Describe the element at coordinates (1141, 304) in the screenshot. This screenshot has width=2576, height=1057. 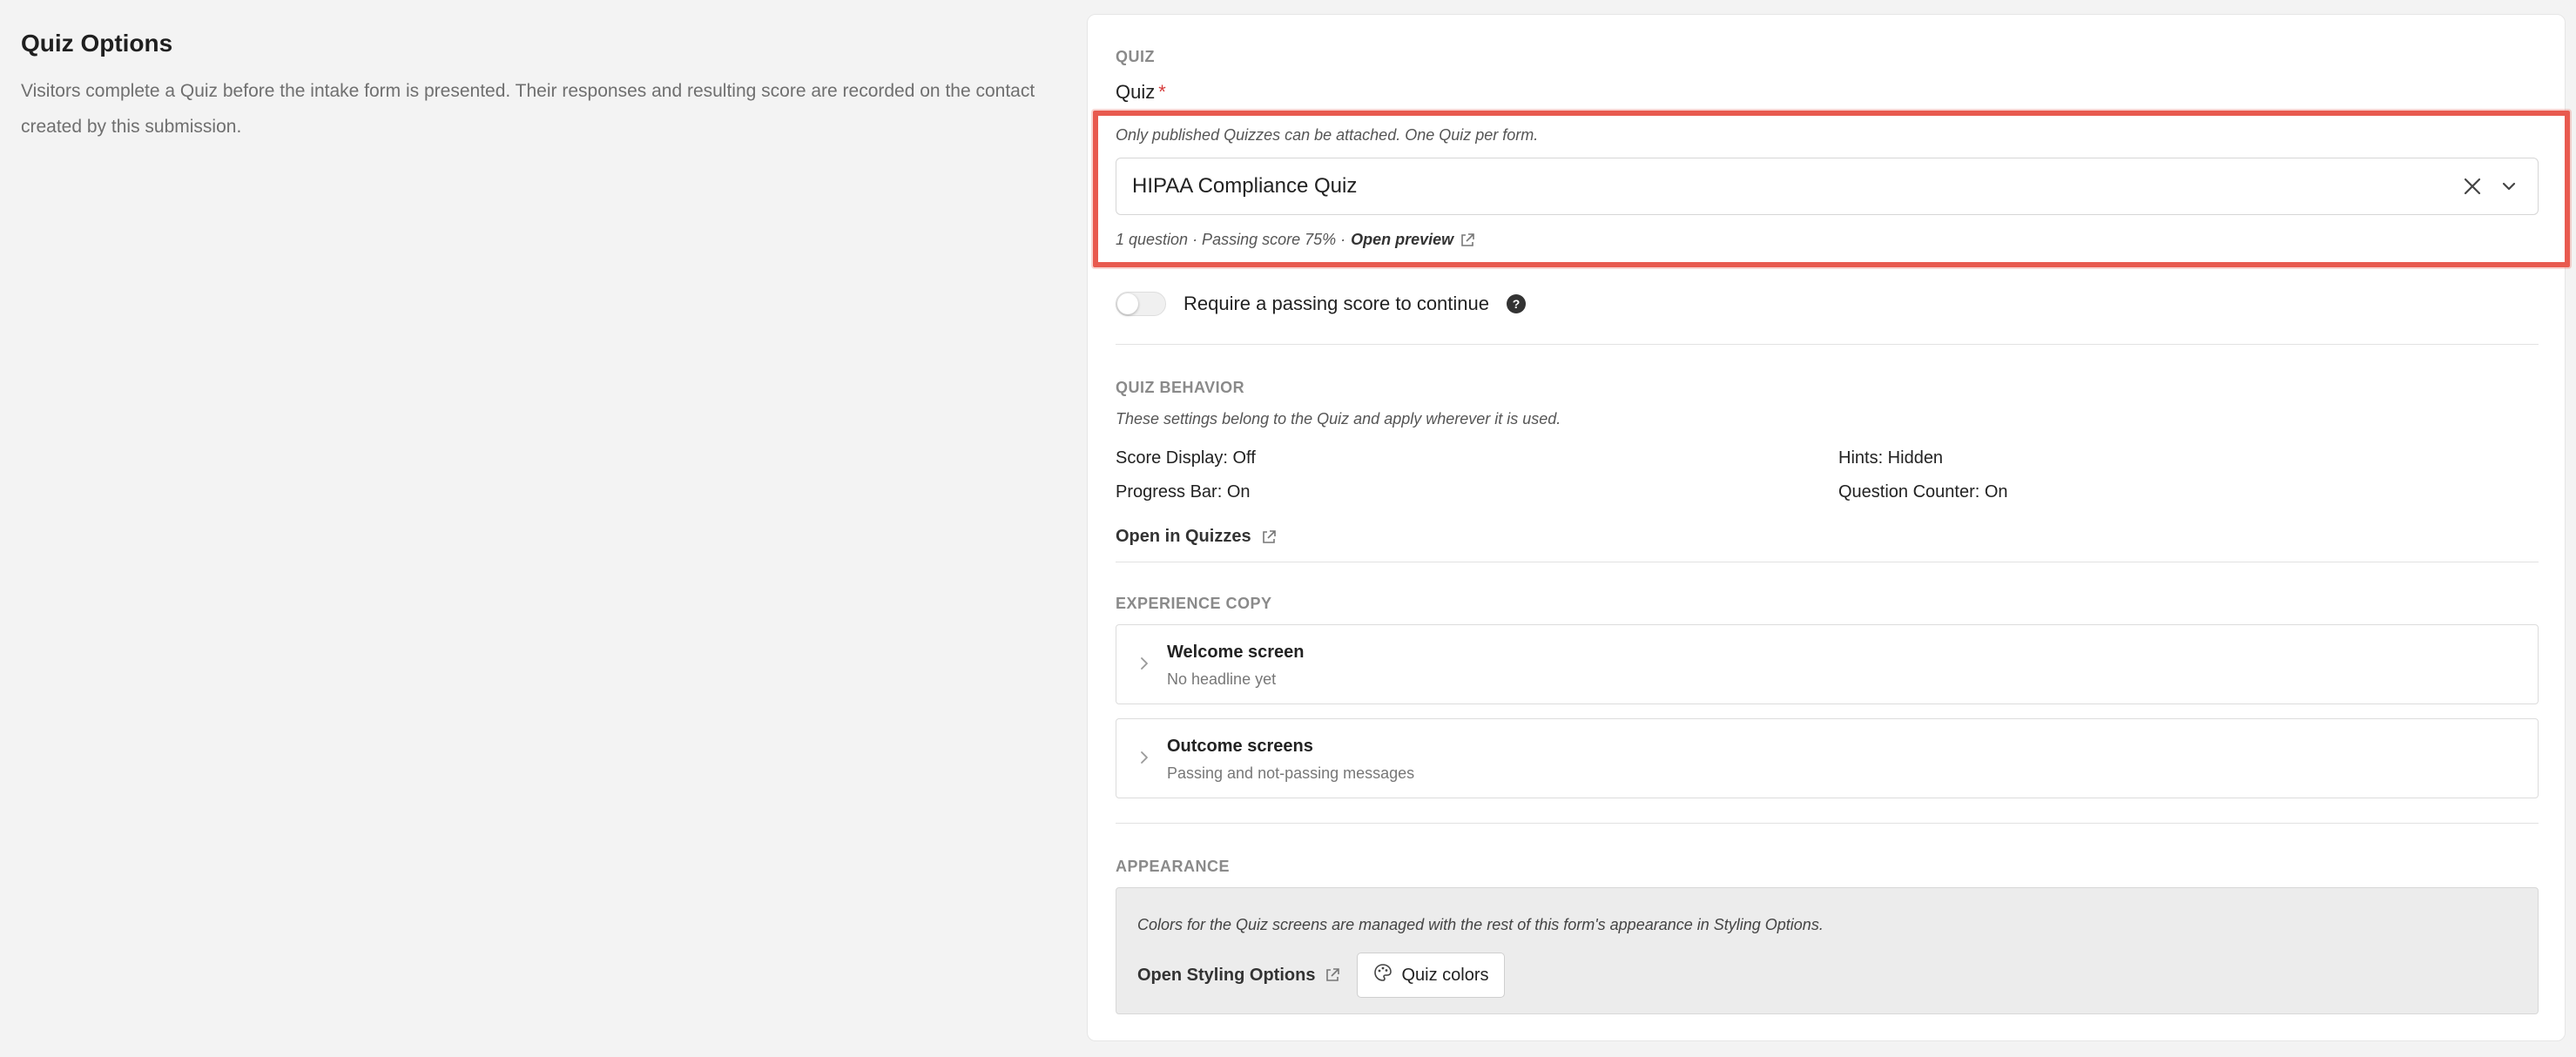
I see `require-passing-toggle` at that location.